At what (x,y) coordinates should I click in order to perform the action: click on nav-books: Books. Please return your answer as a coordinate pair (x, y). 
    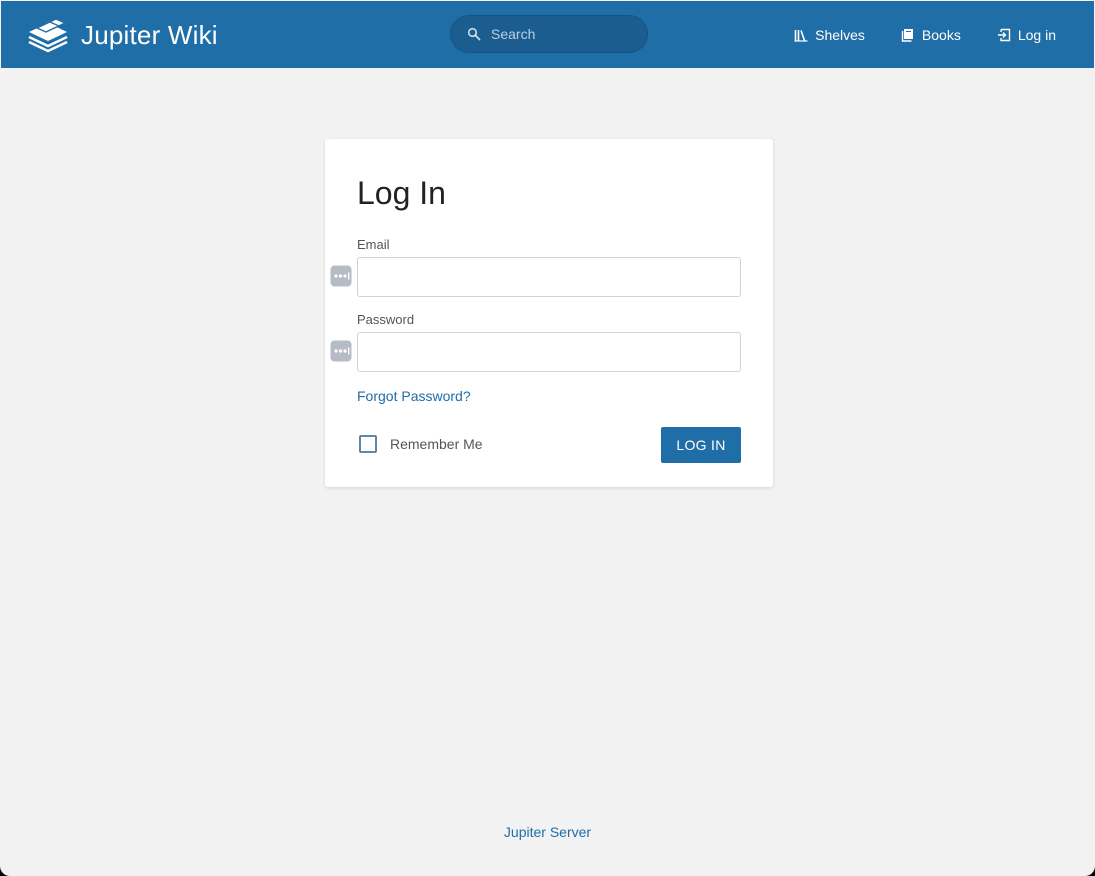
    Looking at the image, I should click on (931, 35).